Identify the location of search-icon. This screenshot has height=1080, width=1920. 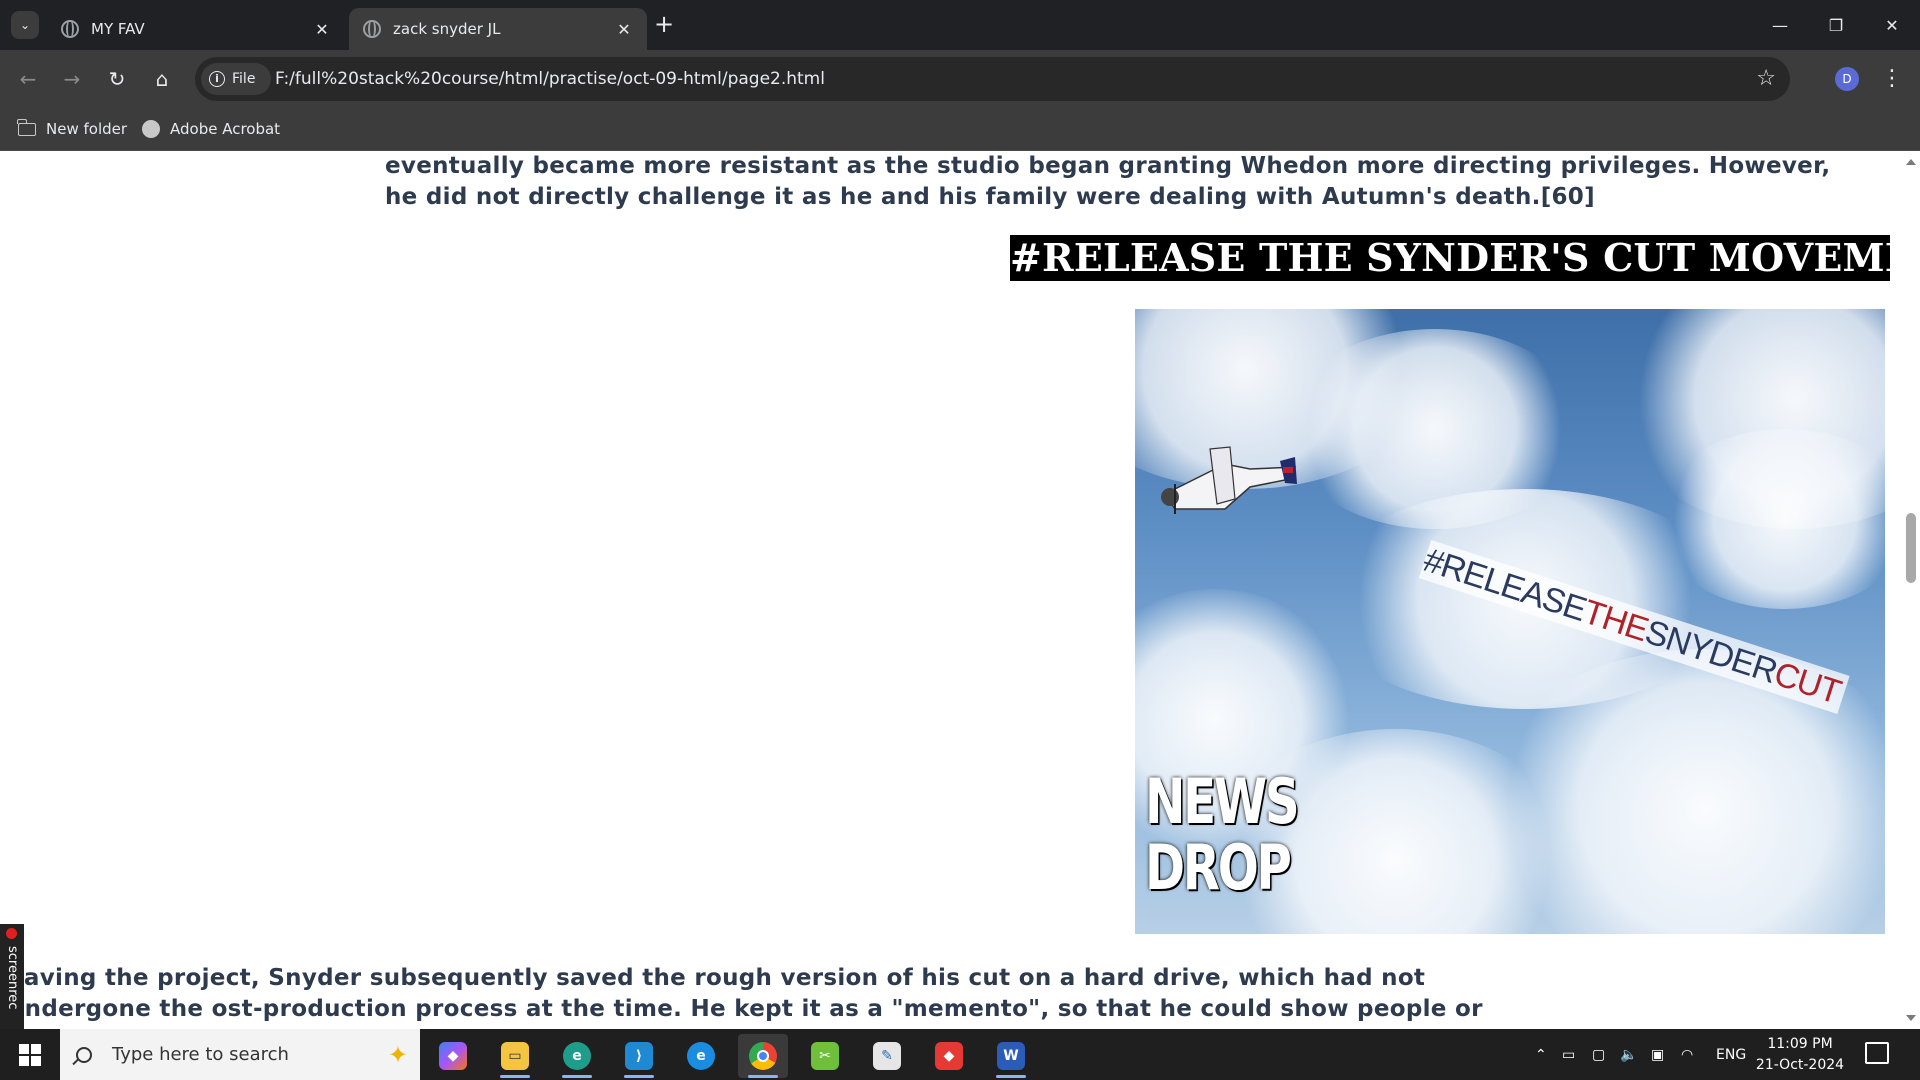
(84, 1054).